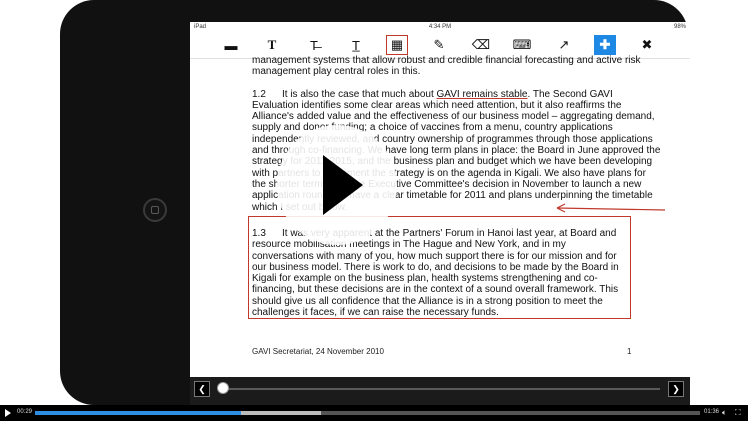 The width and height of the screenshot is (748, 421). Describe the element at coordinates (629, 351) in the screenshot. I see `page-number: 1` at that location.